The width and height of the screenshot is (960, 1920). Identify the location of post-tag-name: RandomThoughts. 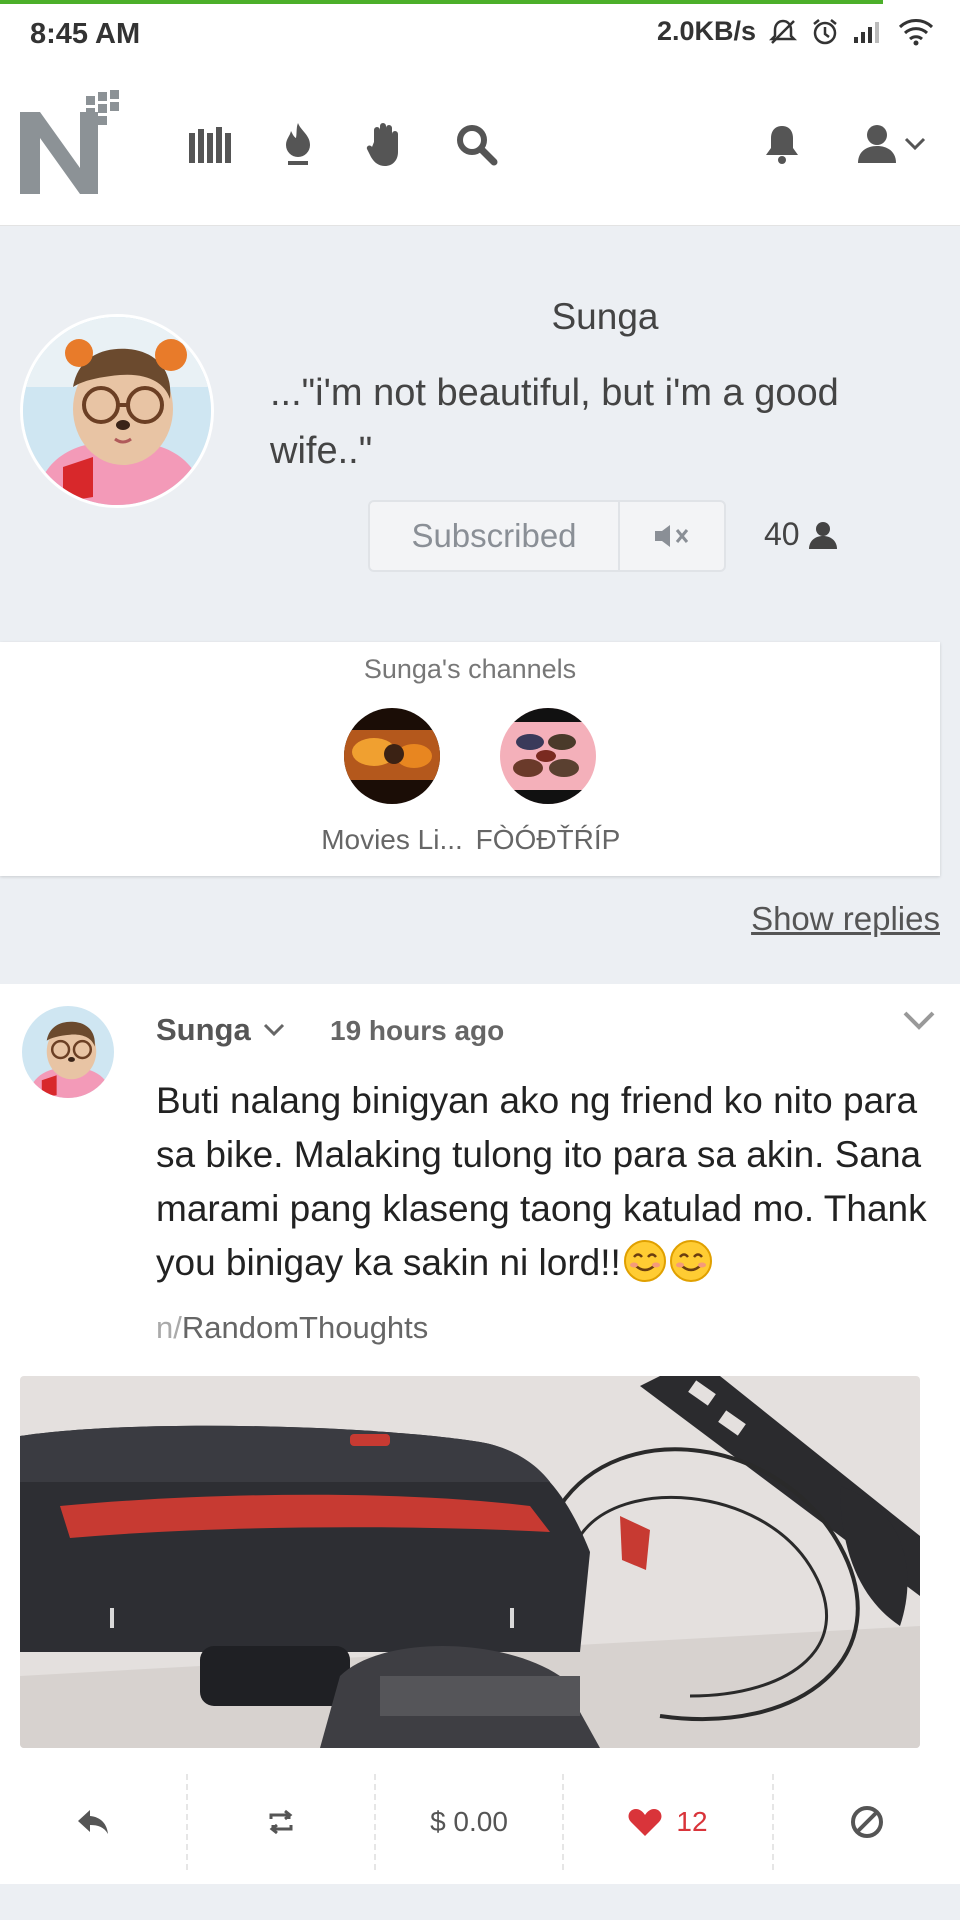
(305, 1327).